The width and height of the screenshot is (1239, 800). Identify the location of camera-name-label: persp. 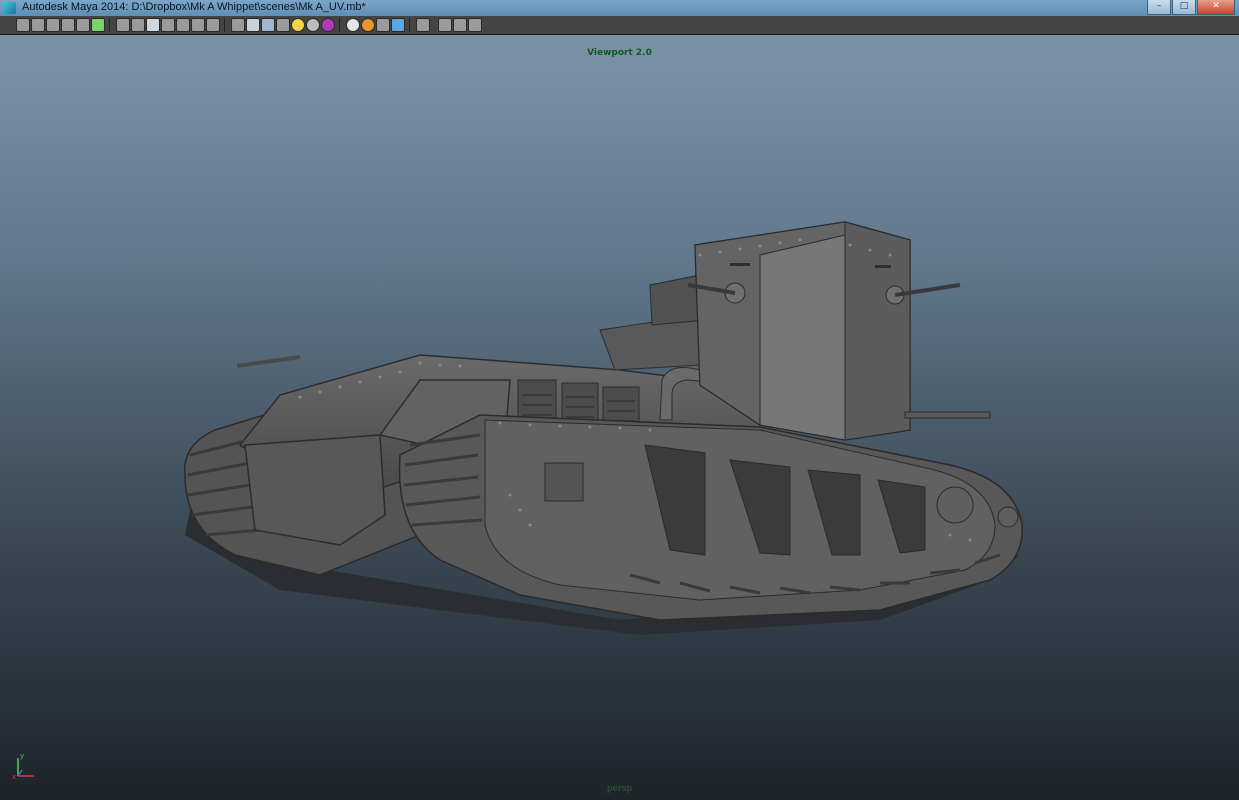
(619, 789).